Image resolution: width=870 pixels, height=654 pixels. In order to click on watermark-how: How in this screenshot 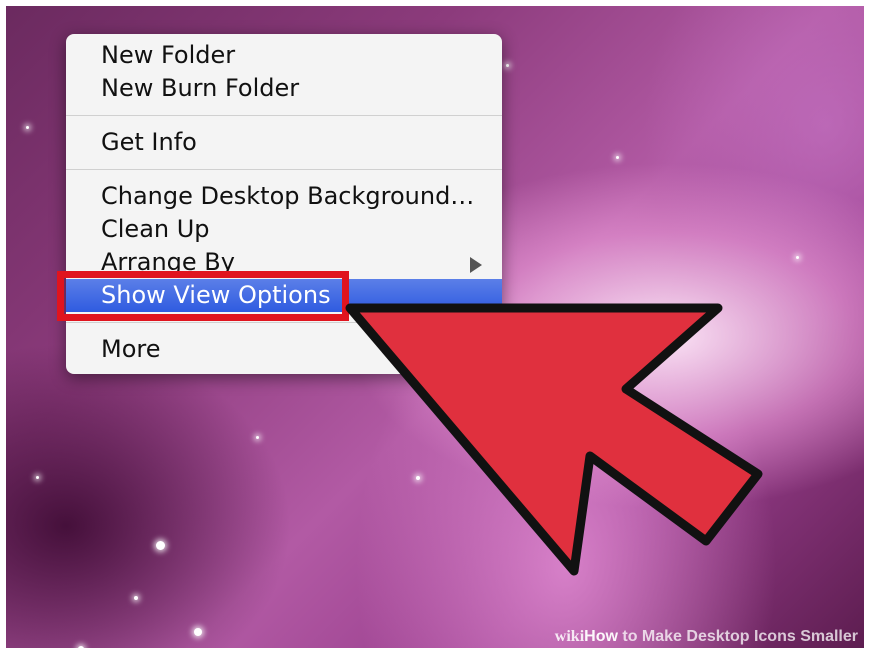, I will do `click(601, 636)`.